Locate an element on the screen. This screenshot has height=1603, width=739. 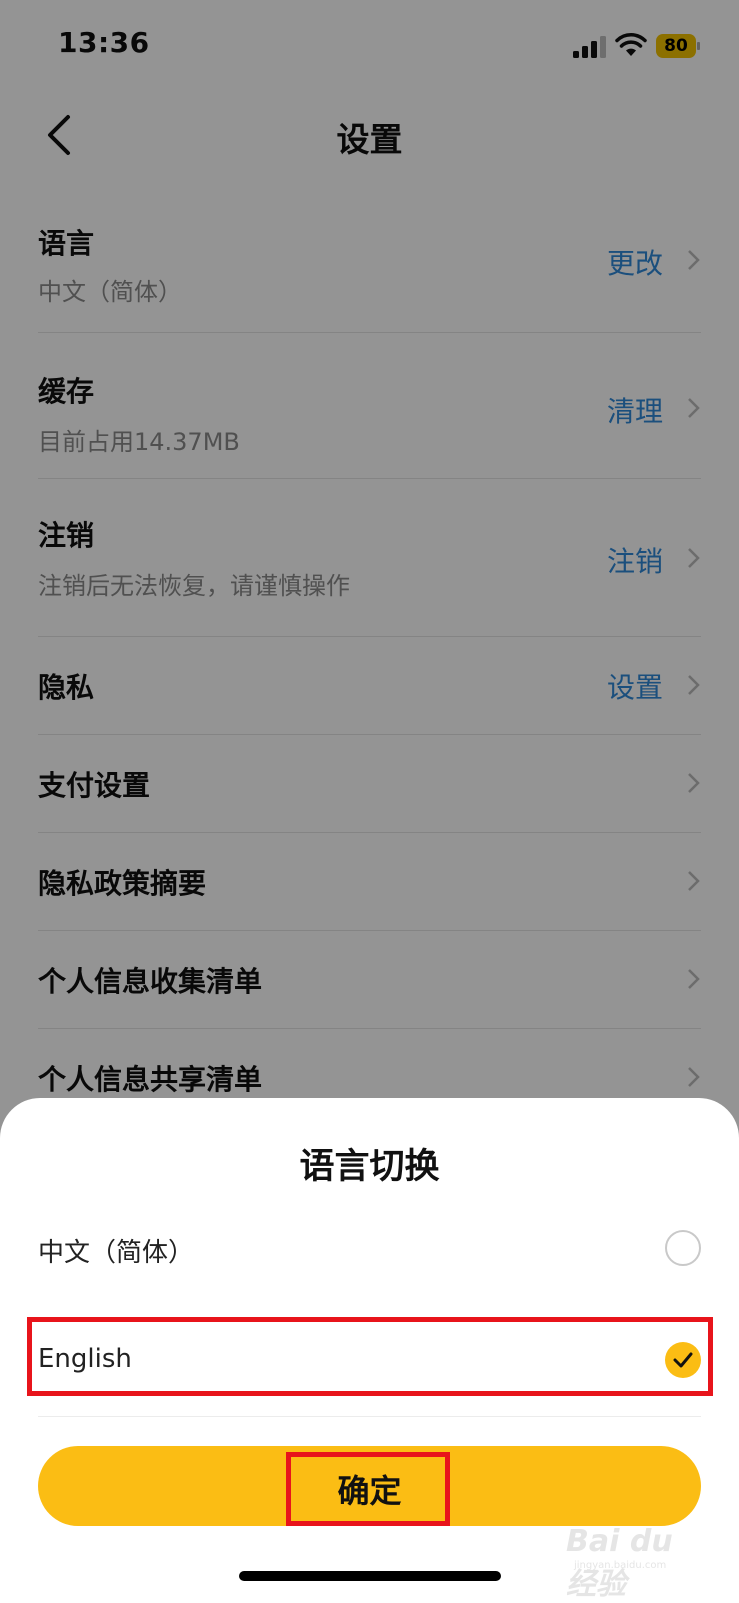
home-indicator is located at coordinates (370, 1576).